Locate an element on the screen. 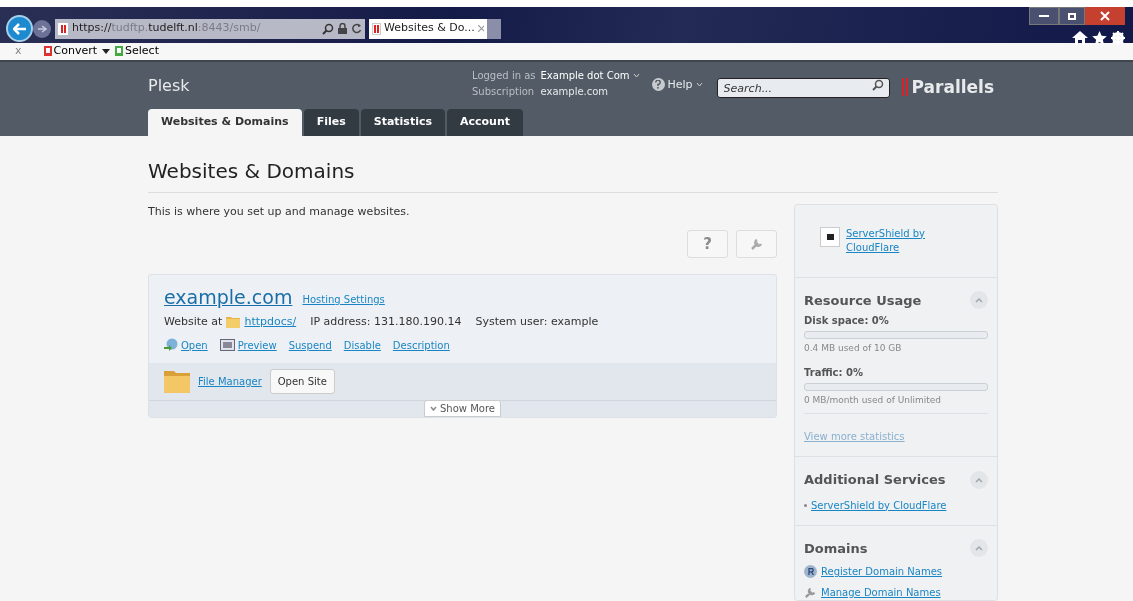 This screenshot has width=1133, height=601. shield-icon is located at coordinates (830, 236).